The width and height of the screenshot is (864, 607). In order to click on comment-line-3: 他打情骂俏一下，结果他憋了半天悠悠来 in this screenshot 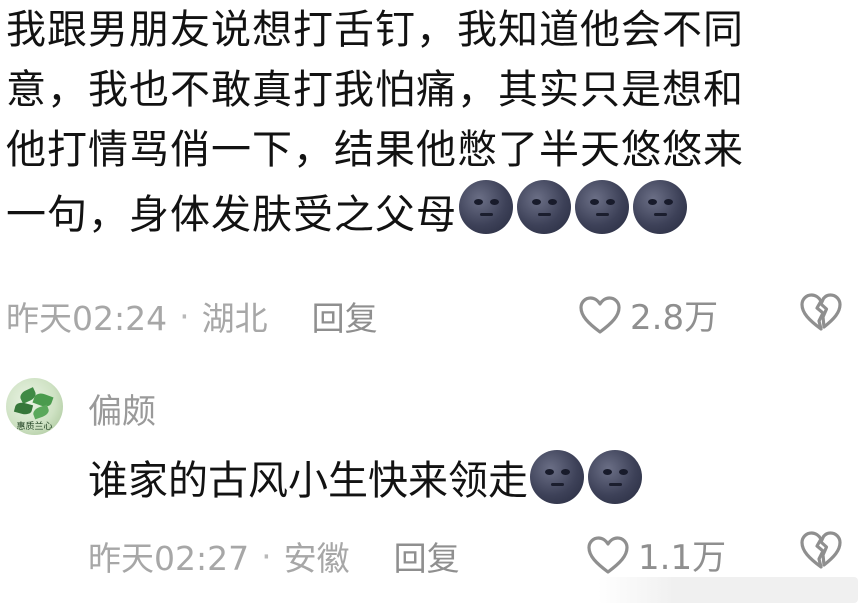, I will do `click(375, 150)`.